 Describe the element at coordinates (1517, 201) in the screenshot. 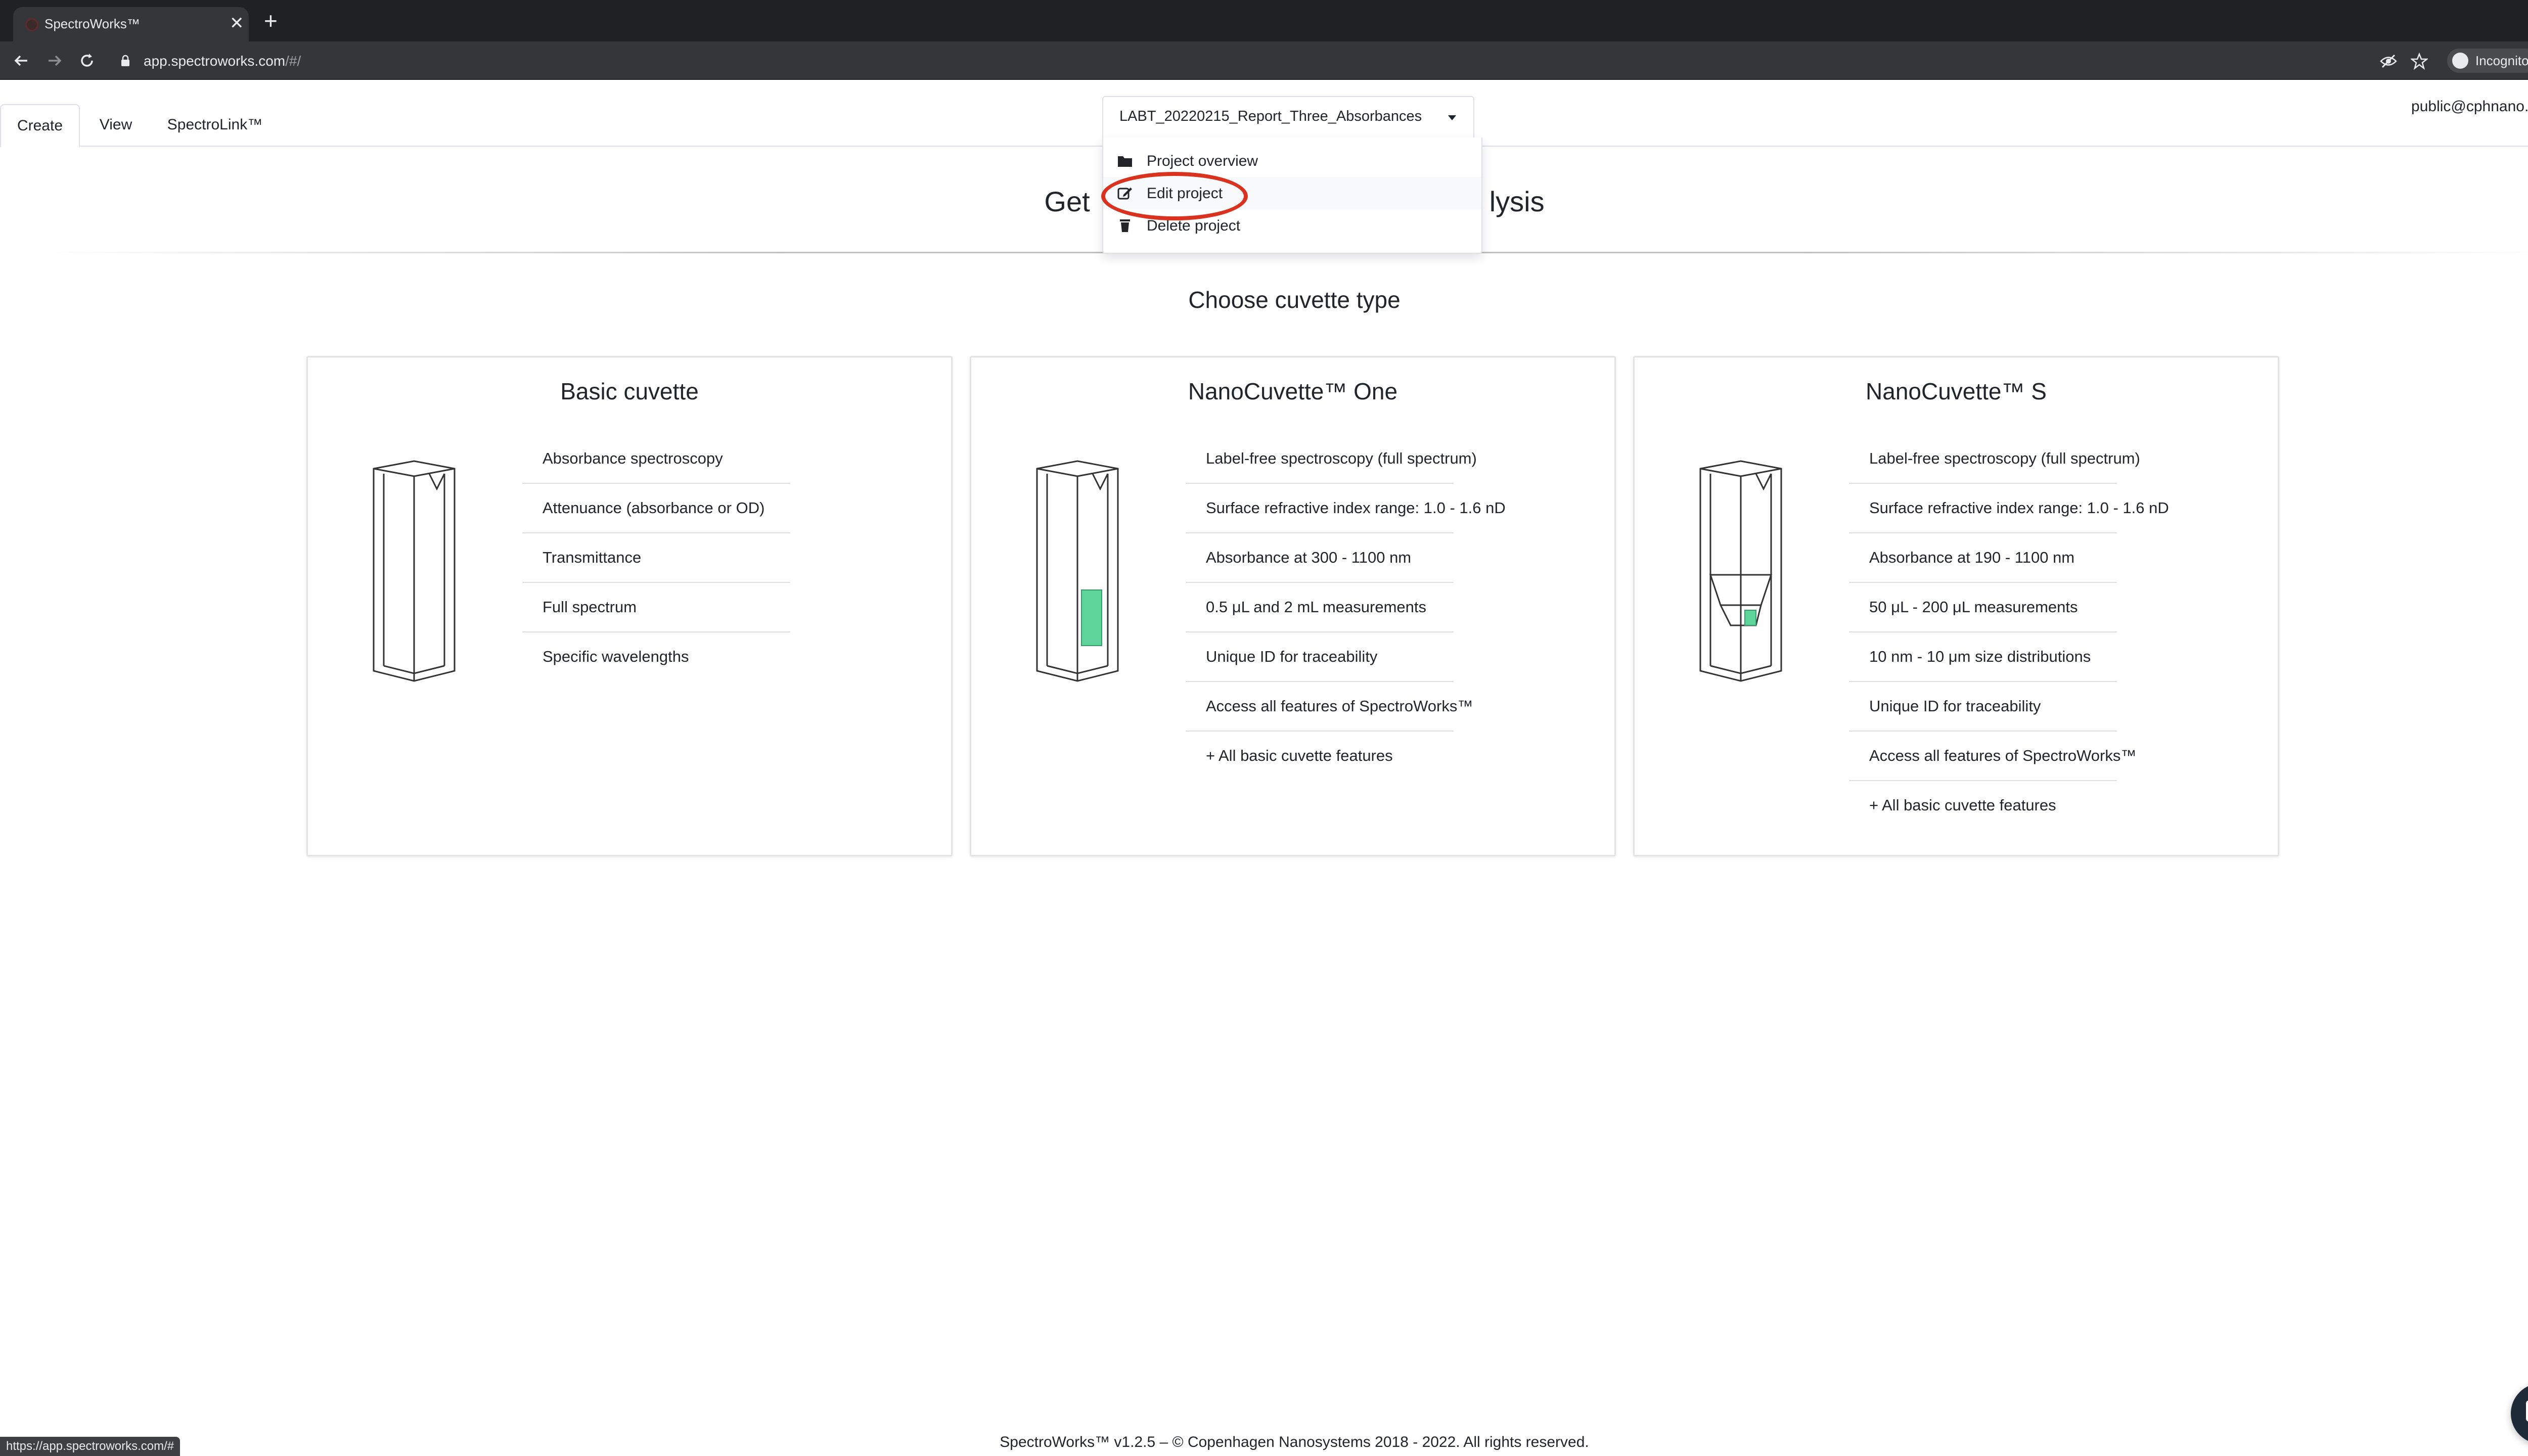

I see `headline-right: lysis` at that location.